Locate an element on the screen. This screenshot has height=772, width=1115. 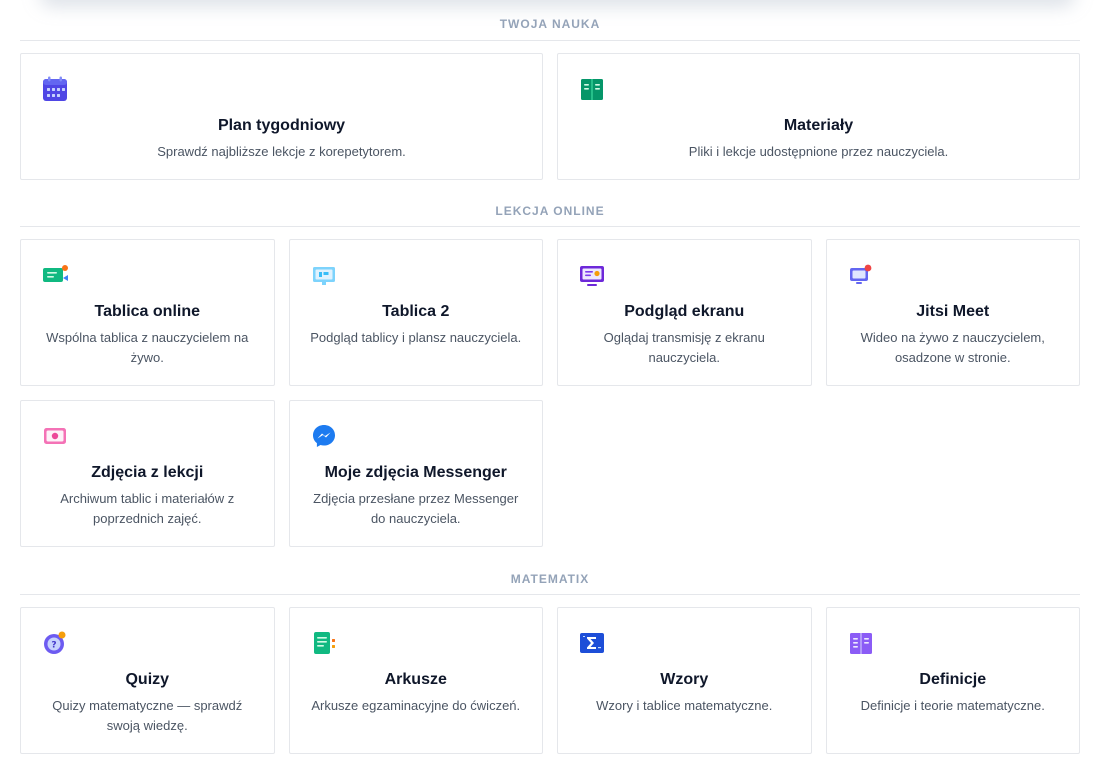
card-title: Plan tygodniowy is located at coordinates (281, 125).